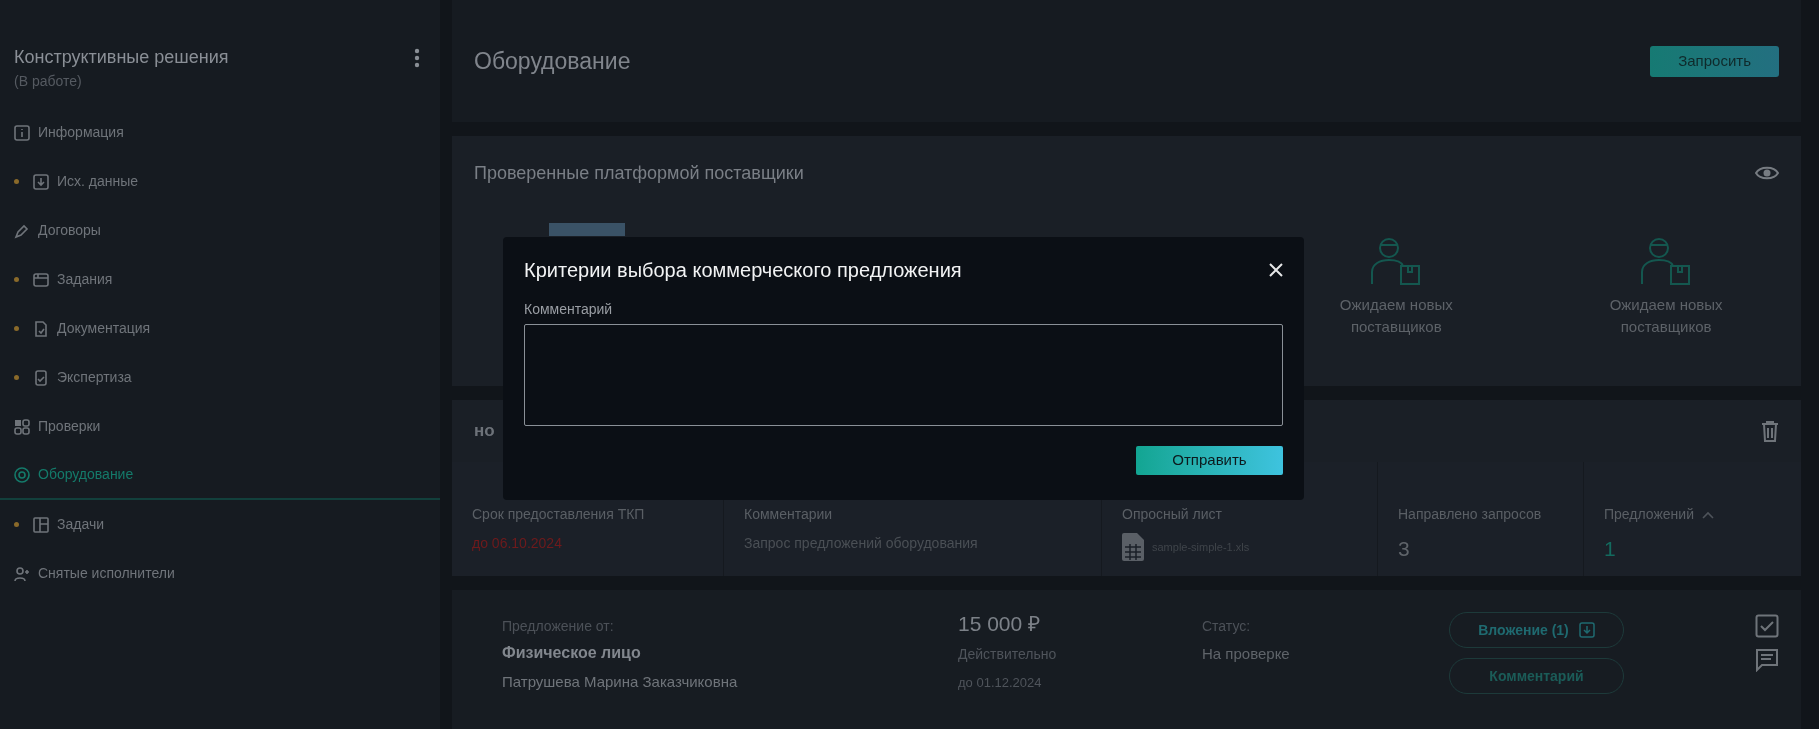  What do you see at coordinates (517, 543) in the screenshot?
I see `deadline-date: до 06.10.2024` at bounding box center [517, 543].